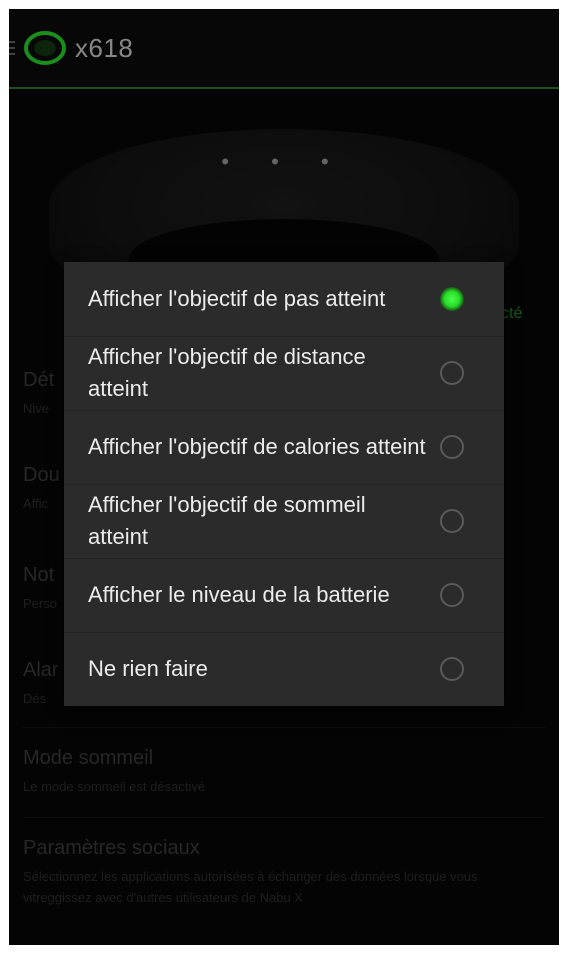 This screenshot has width=562, height=957. I want to click on radio-selected-icon, so click(452, 299).